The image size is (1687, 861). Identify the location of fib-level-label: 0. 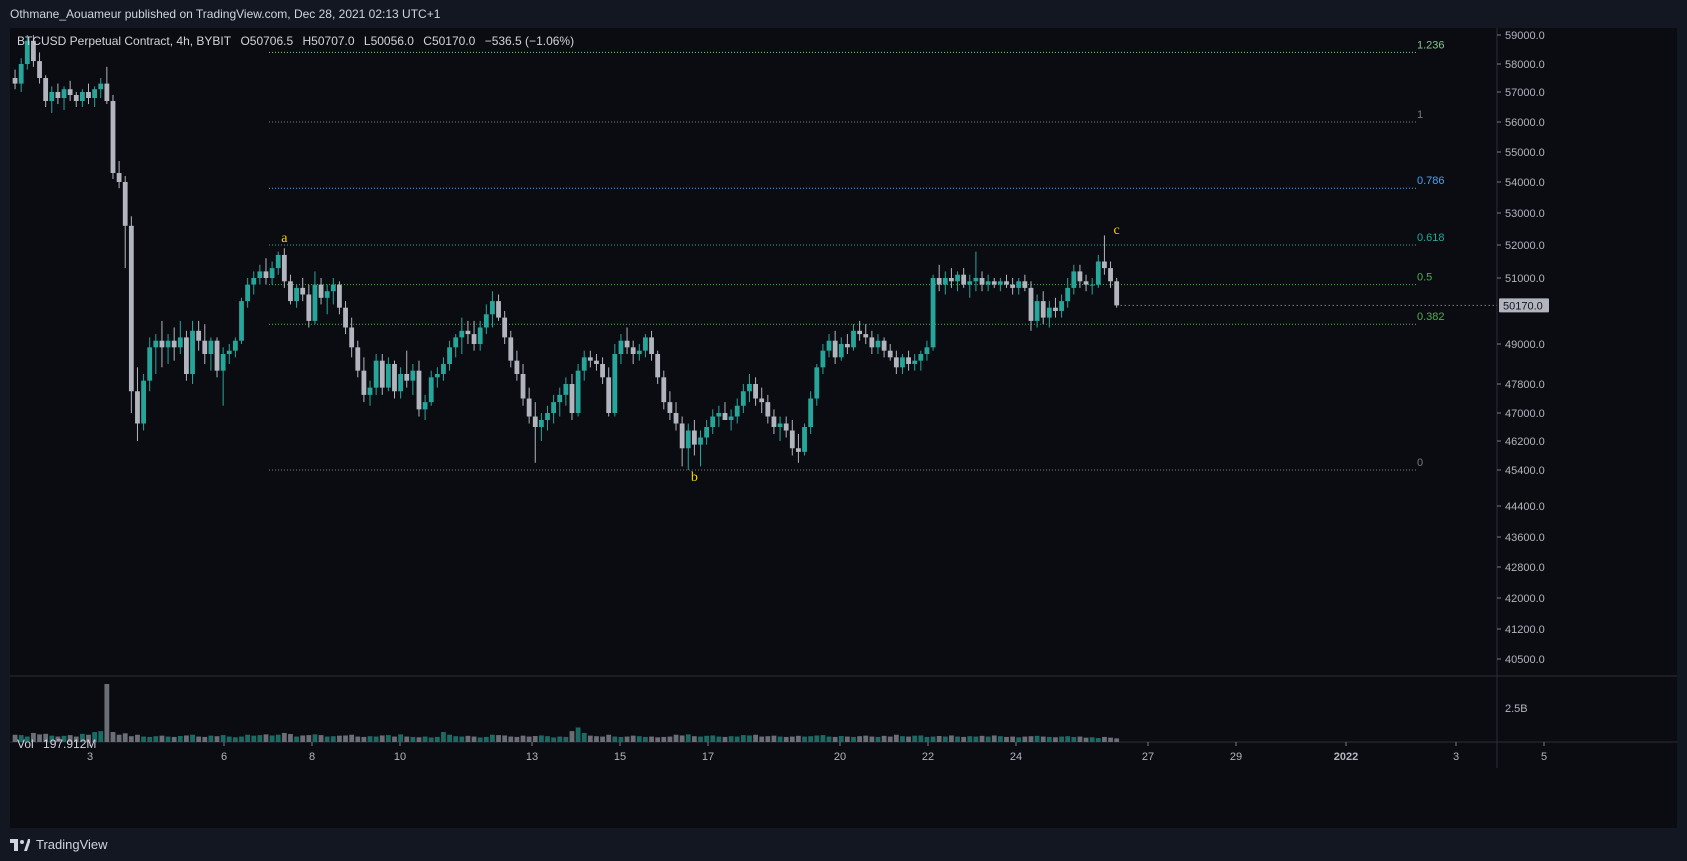
(1420, 463).